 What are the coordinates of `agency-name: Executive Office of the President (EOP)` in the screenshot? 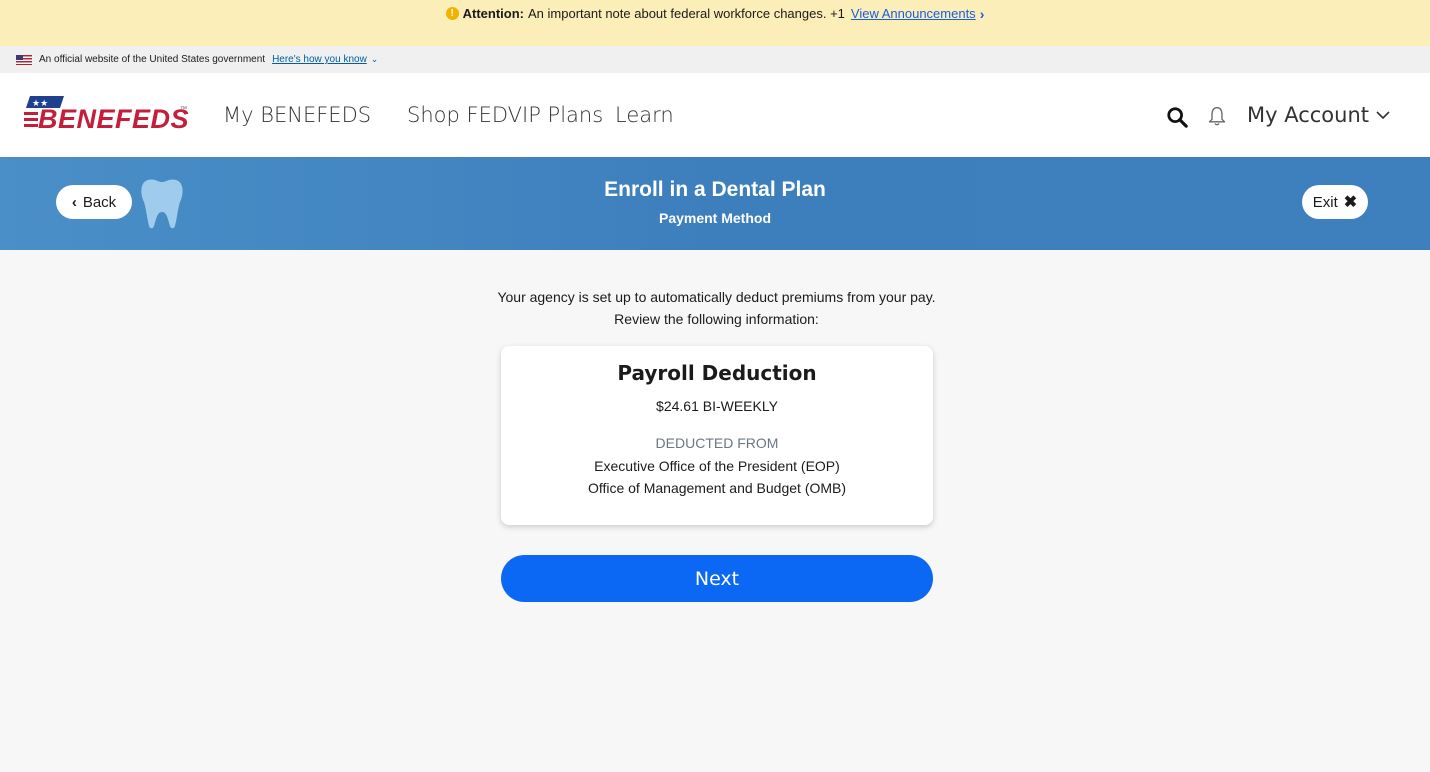 It's located at (717, 466).